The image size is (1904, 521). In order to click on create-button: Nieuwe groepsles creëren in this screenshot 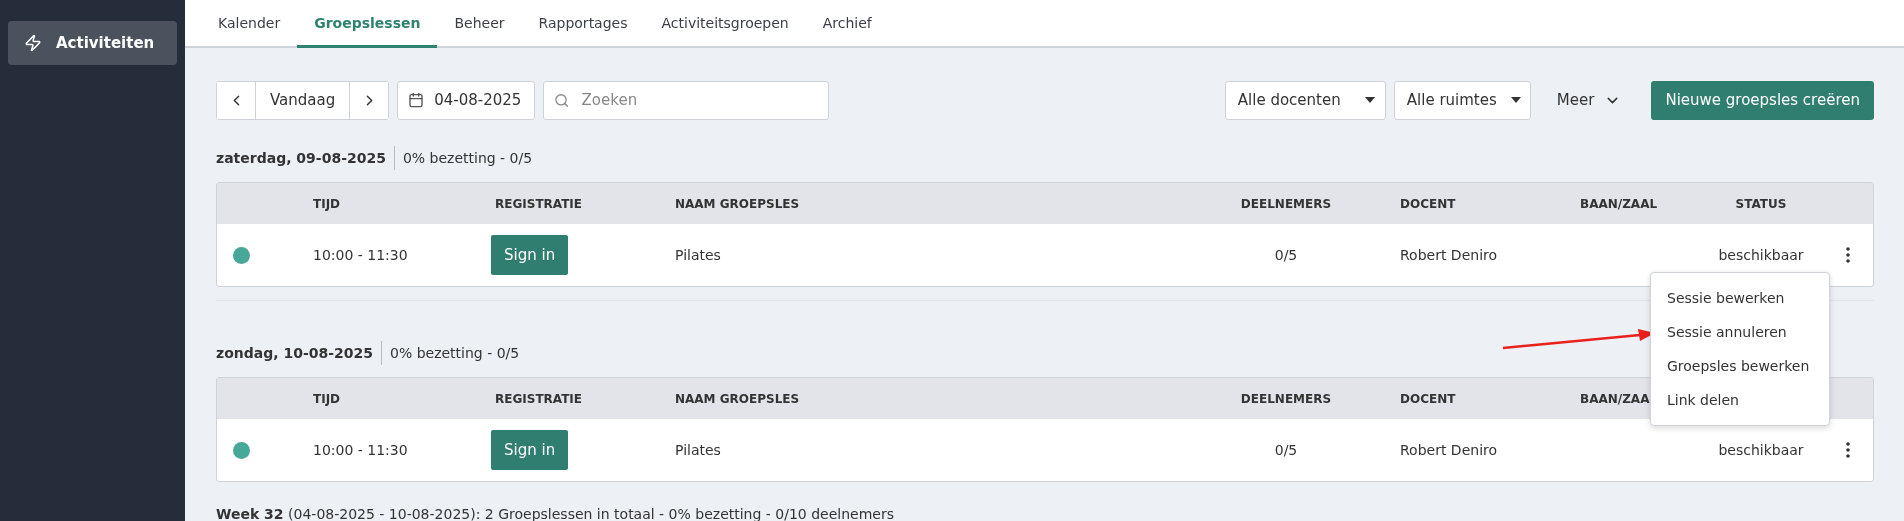, I will do `click(1762, 100)`.